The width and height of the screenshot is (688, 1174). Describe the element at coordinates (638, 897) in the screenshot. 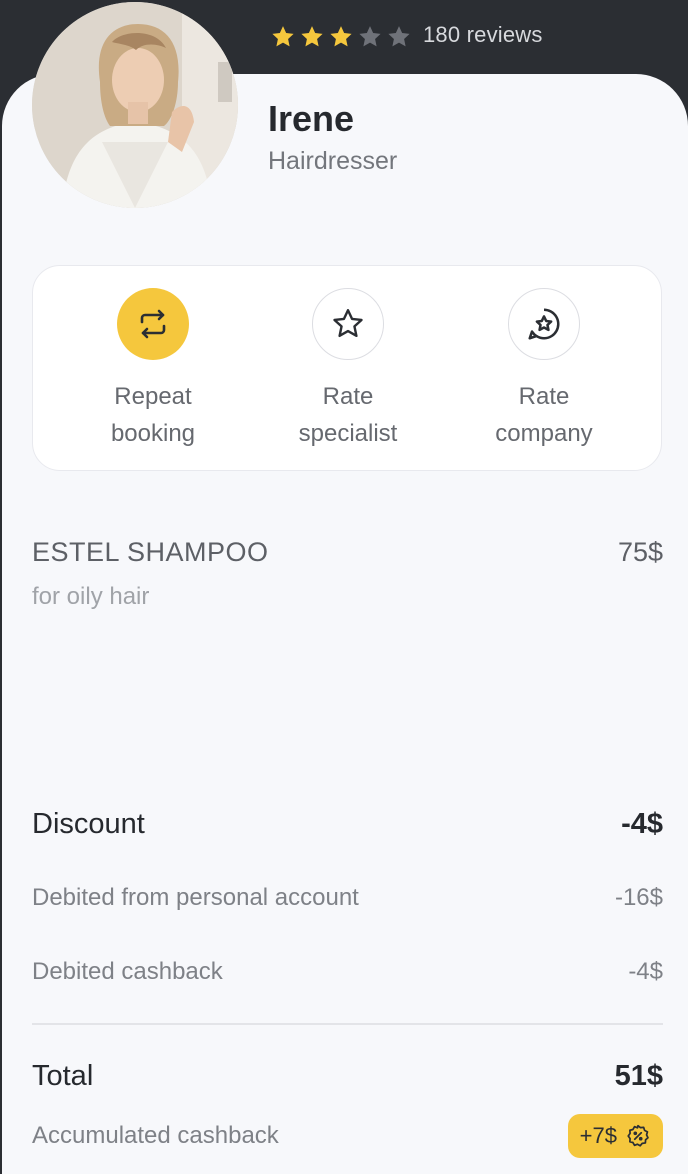

I see `debit-account-value: -16$` at that location.